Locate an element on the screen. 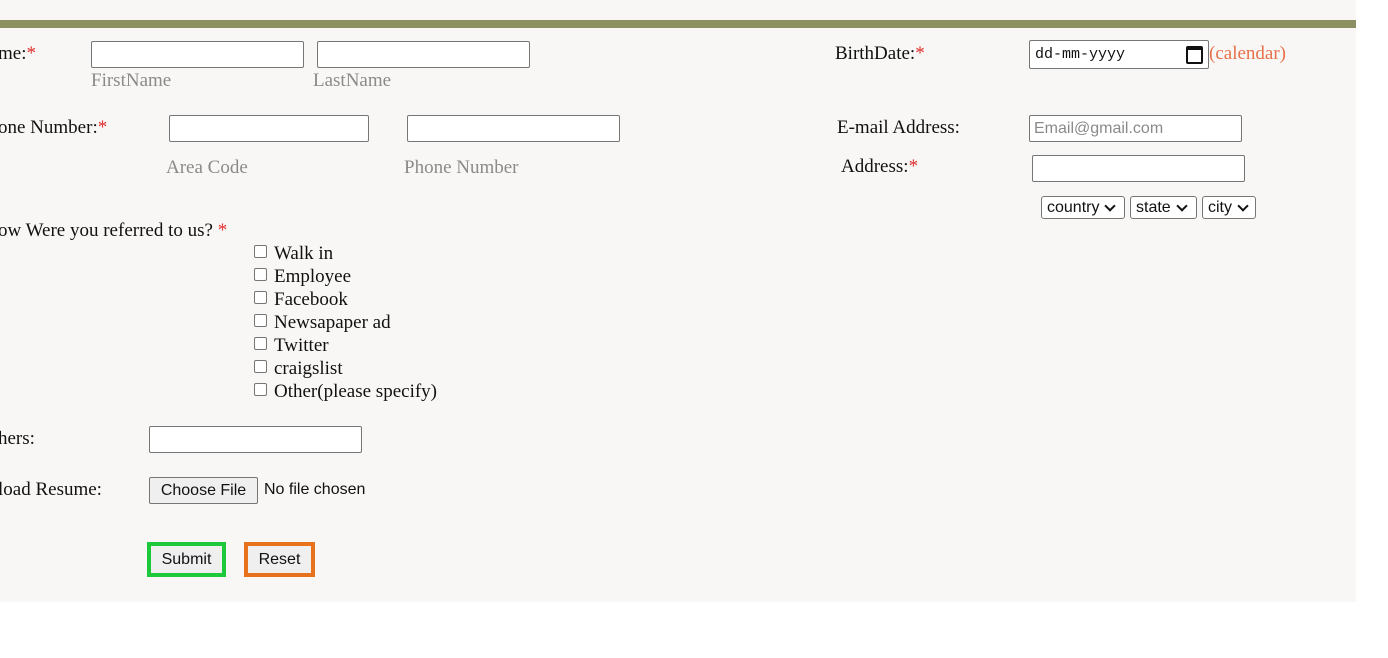  referral-option: craigslist is located at coordinates (297, 369).